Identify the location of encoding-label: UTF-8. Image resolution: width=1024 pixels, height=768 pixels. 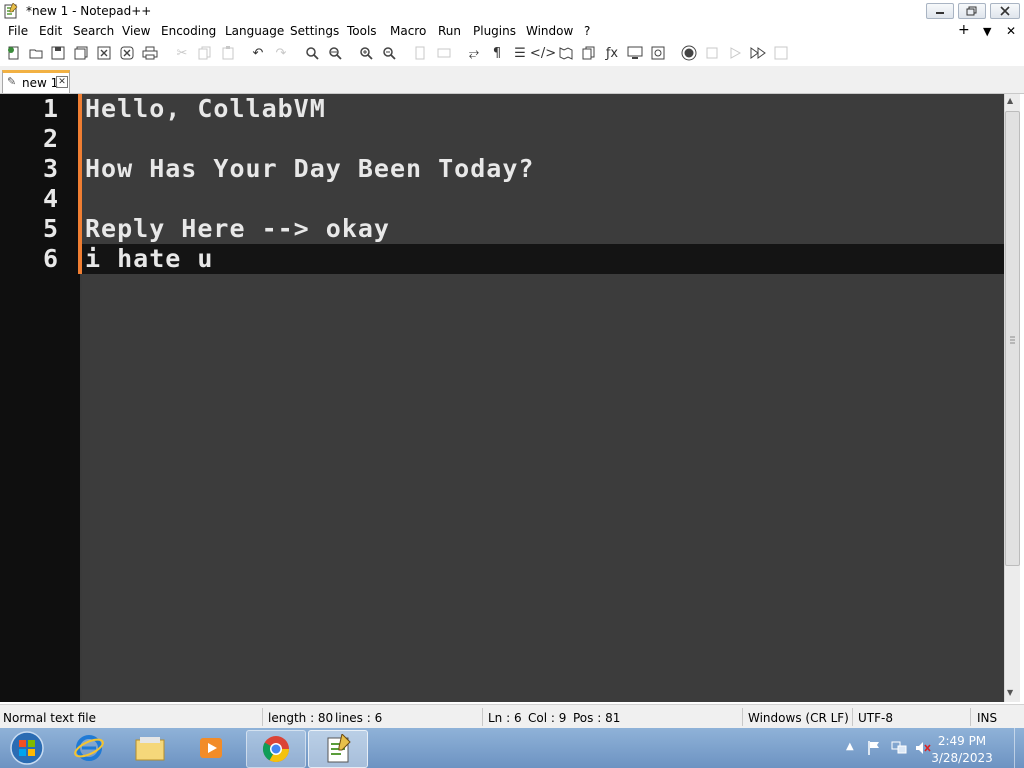
(875, 718).